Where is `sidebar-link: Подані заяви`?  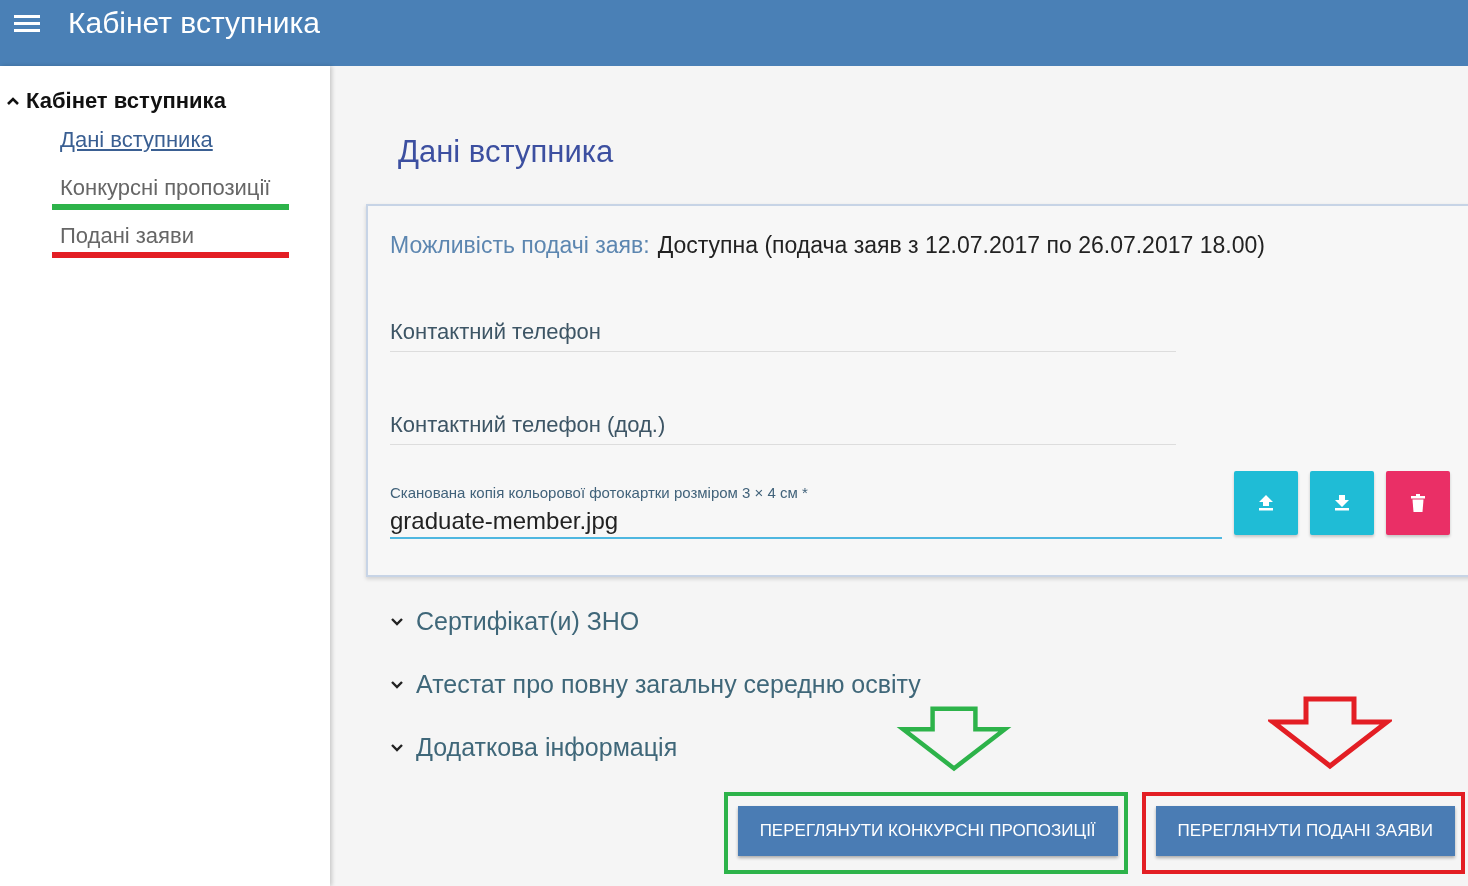
sidebar-link: Подані заяви is located at coordinates (127, 236).